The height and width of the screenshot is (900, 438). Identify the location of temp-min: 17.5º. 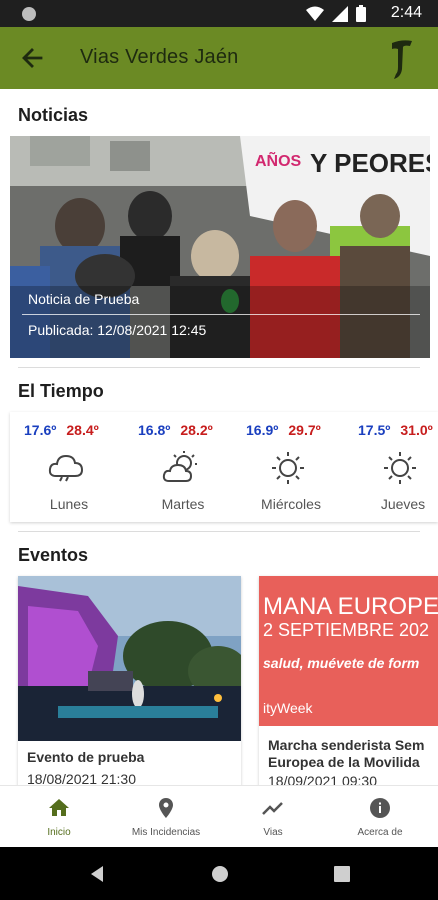
(374, 430).